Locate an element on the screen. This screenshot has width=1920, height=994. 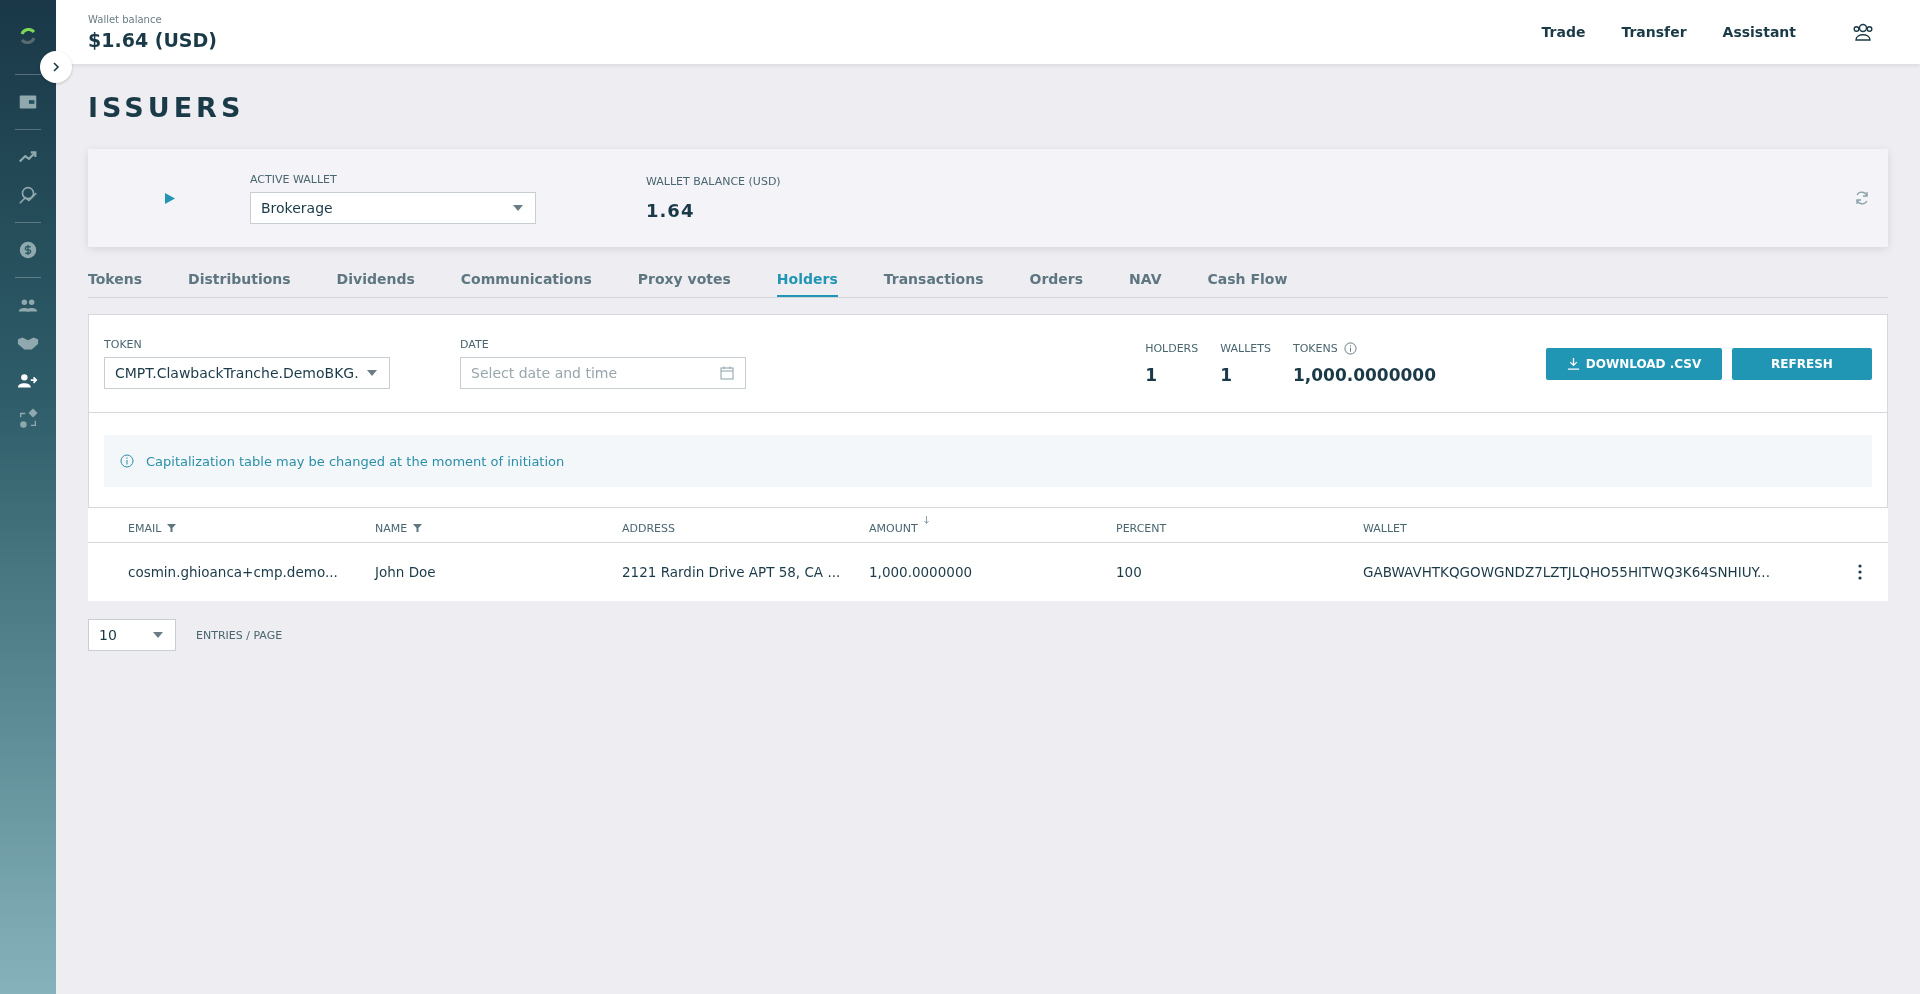
play-icon is located at coordinates (170, 198).